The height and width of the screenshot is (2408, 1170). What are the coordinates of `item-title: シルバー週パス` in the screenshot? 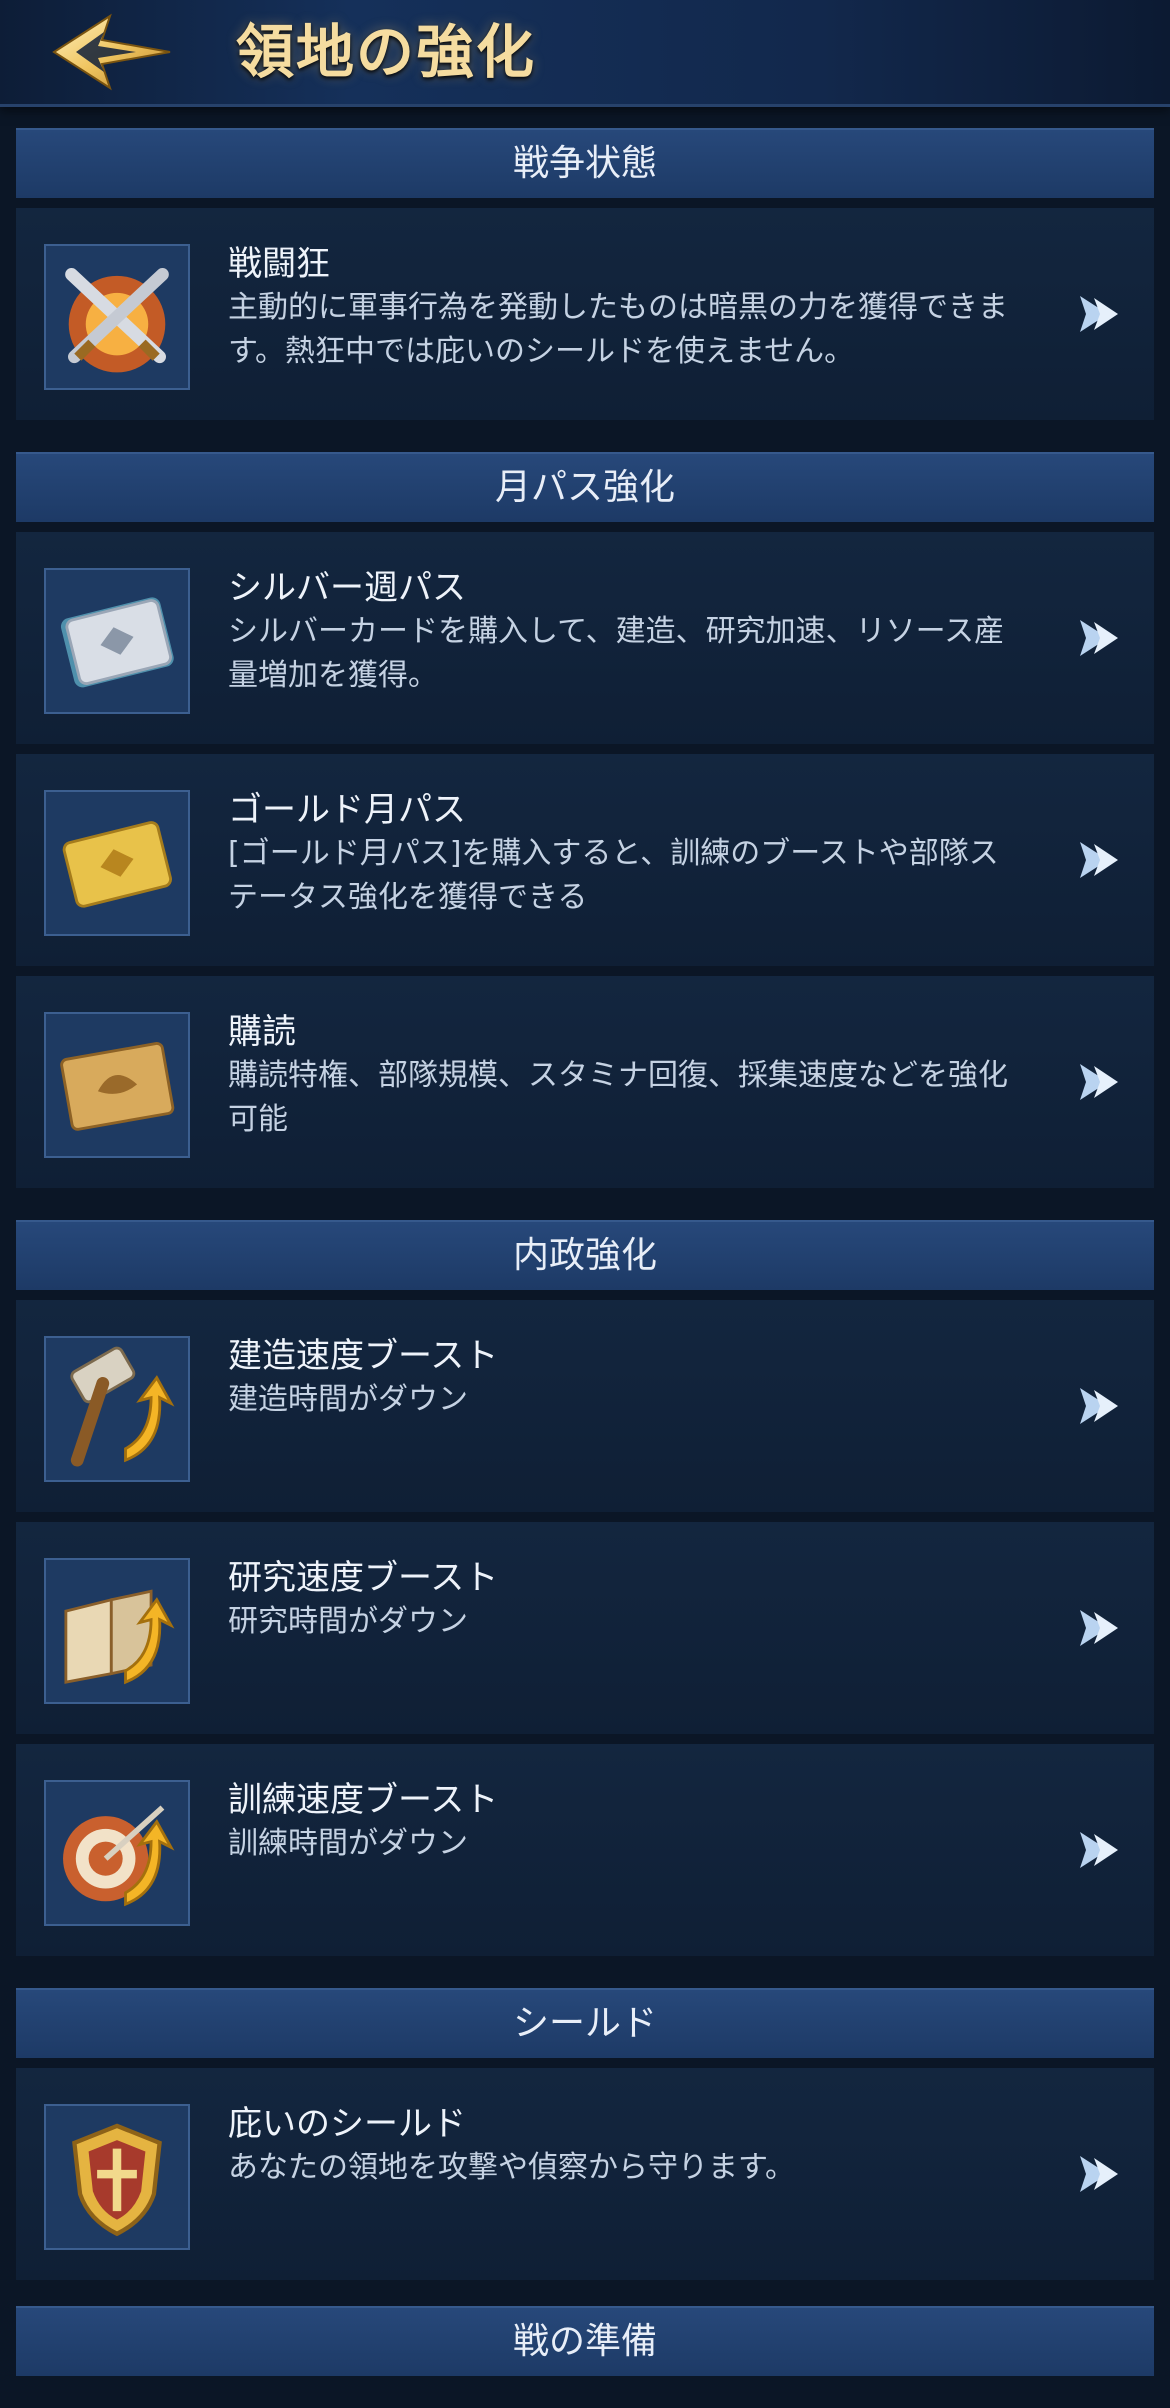 It's located at (347, 588).